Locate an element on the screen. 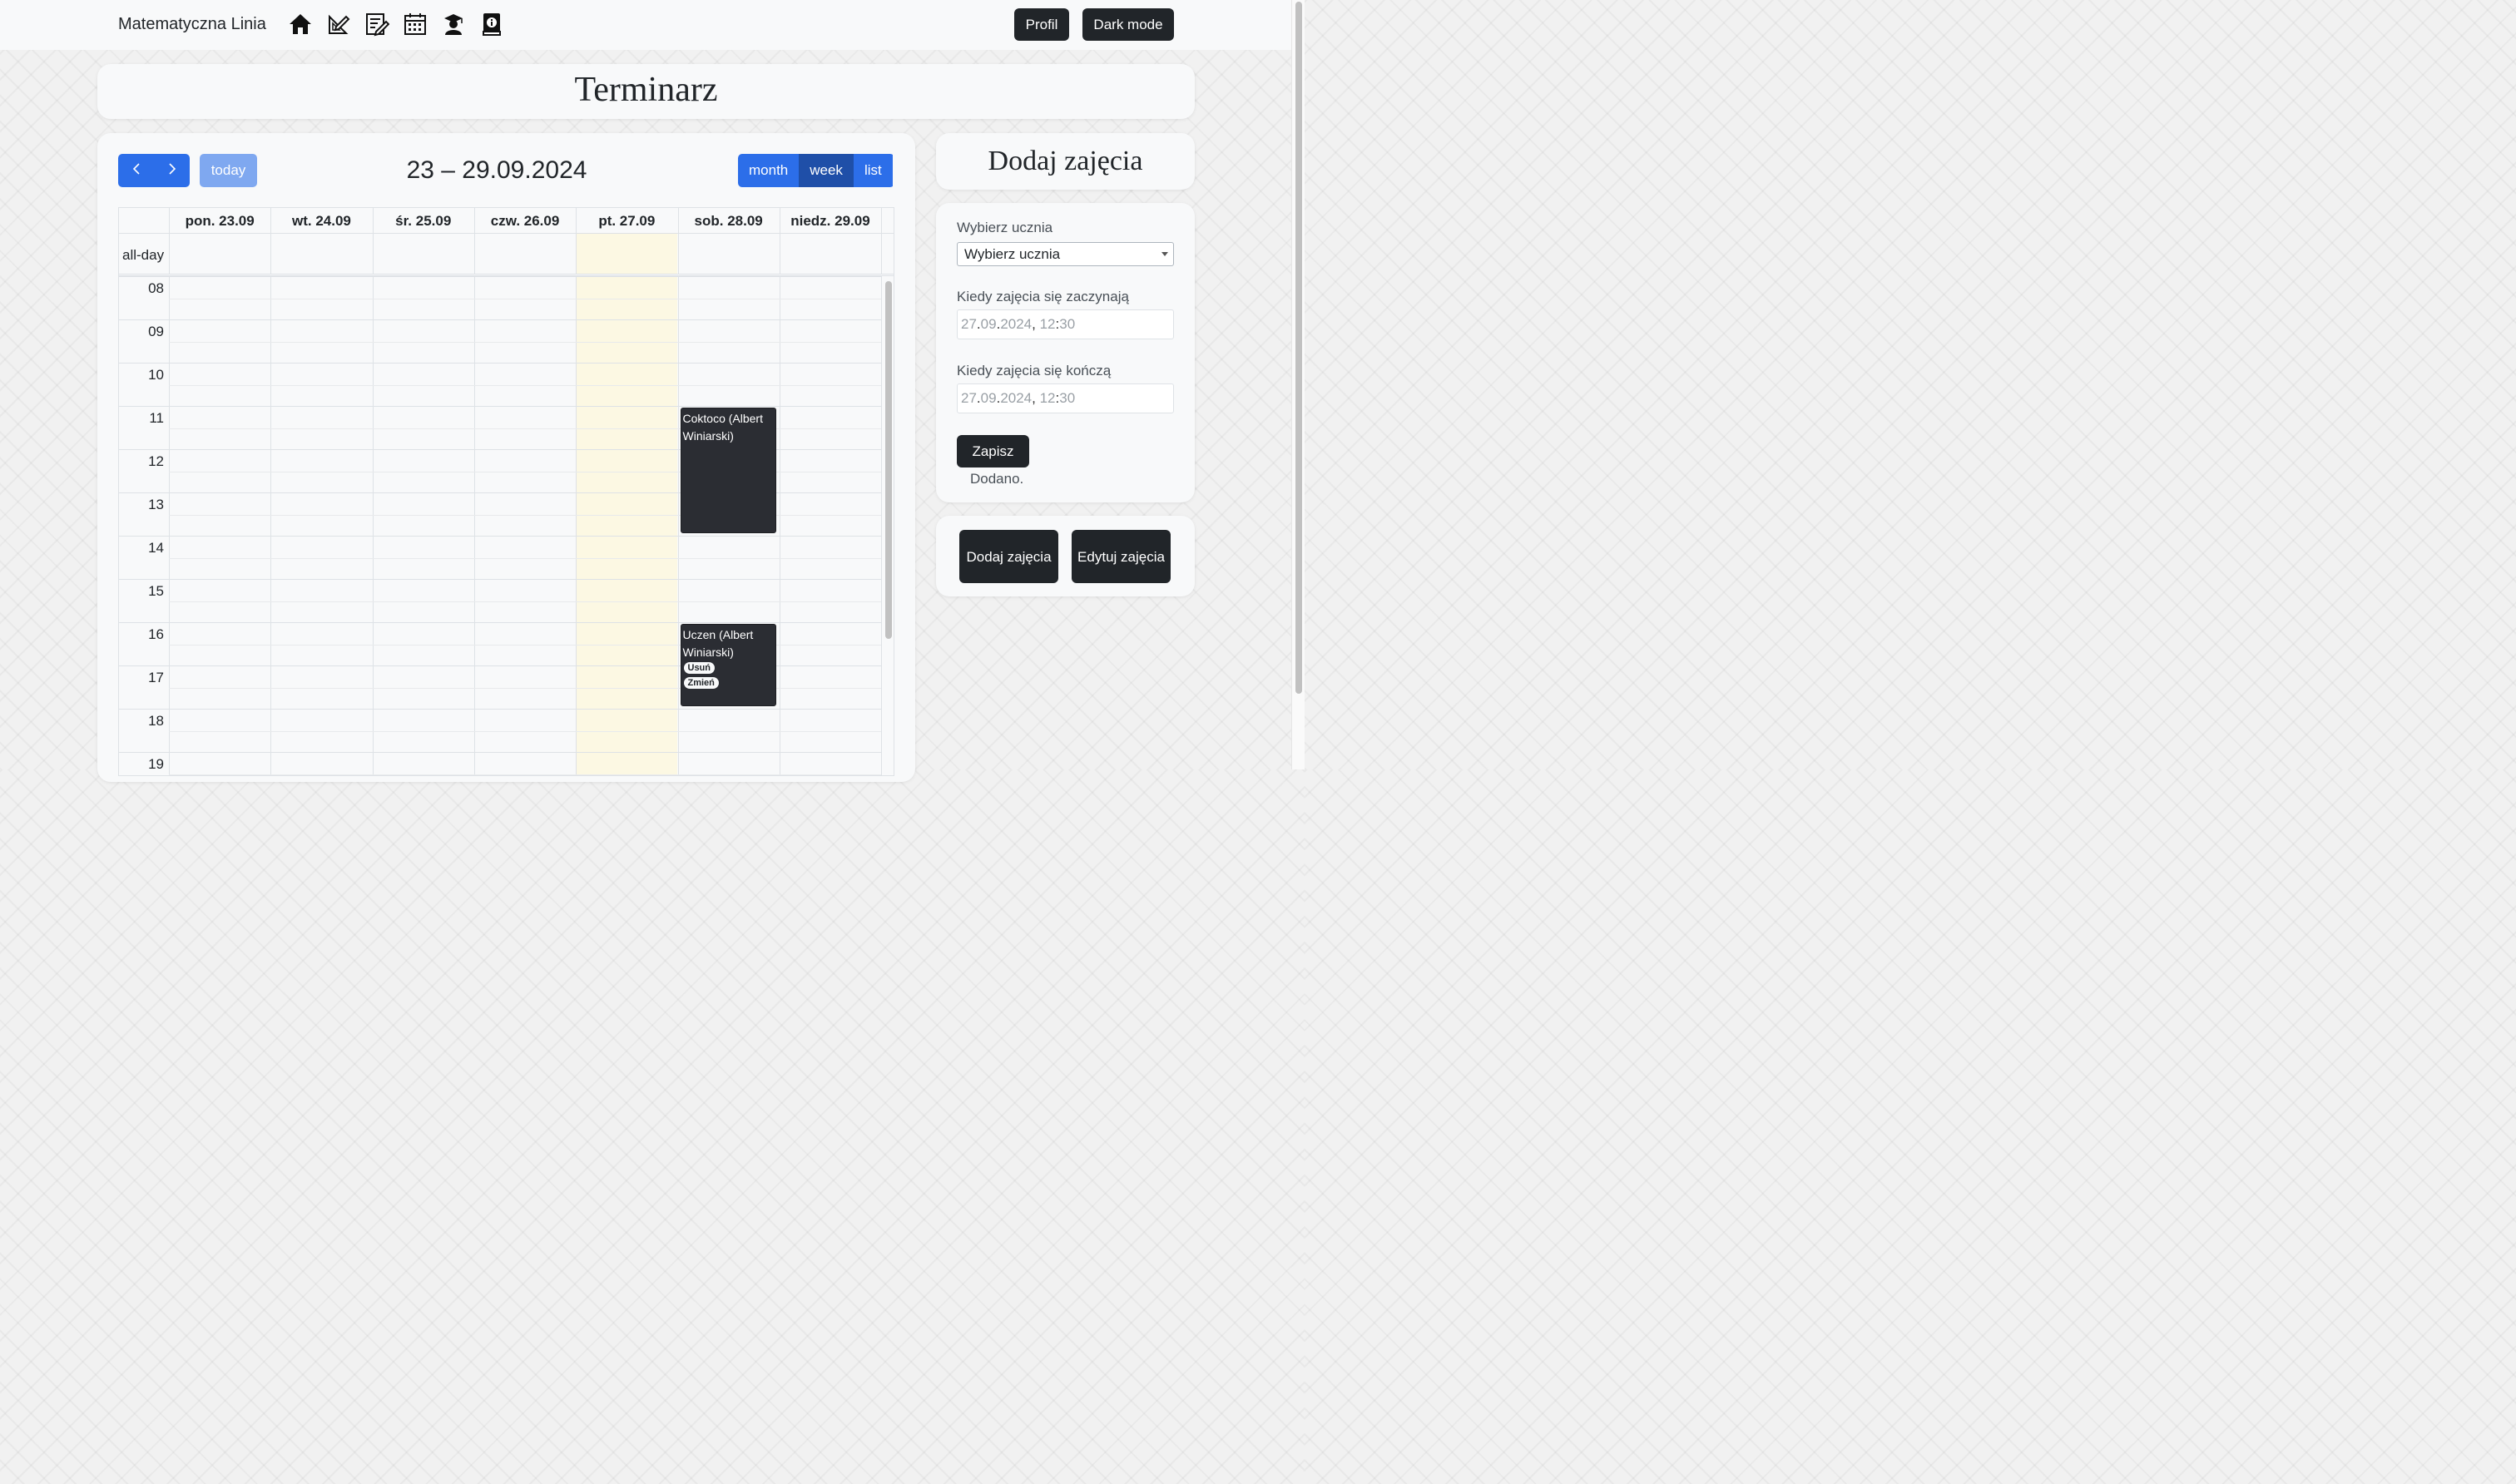  day-header: niedz. 29.09 is located at coordinates (830, 221).